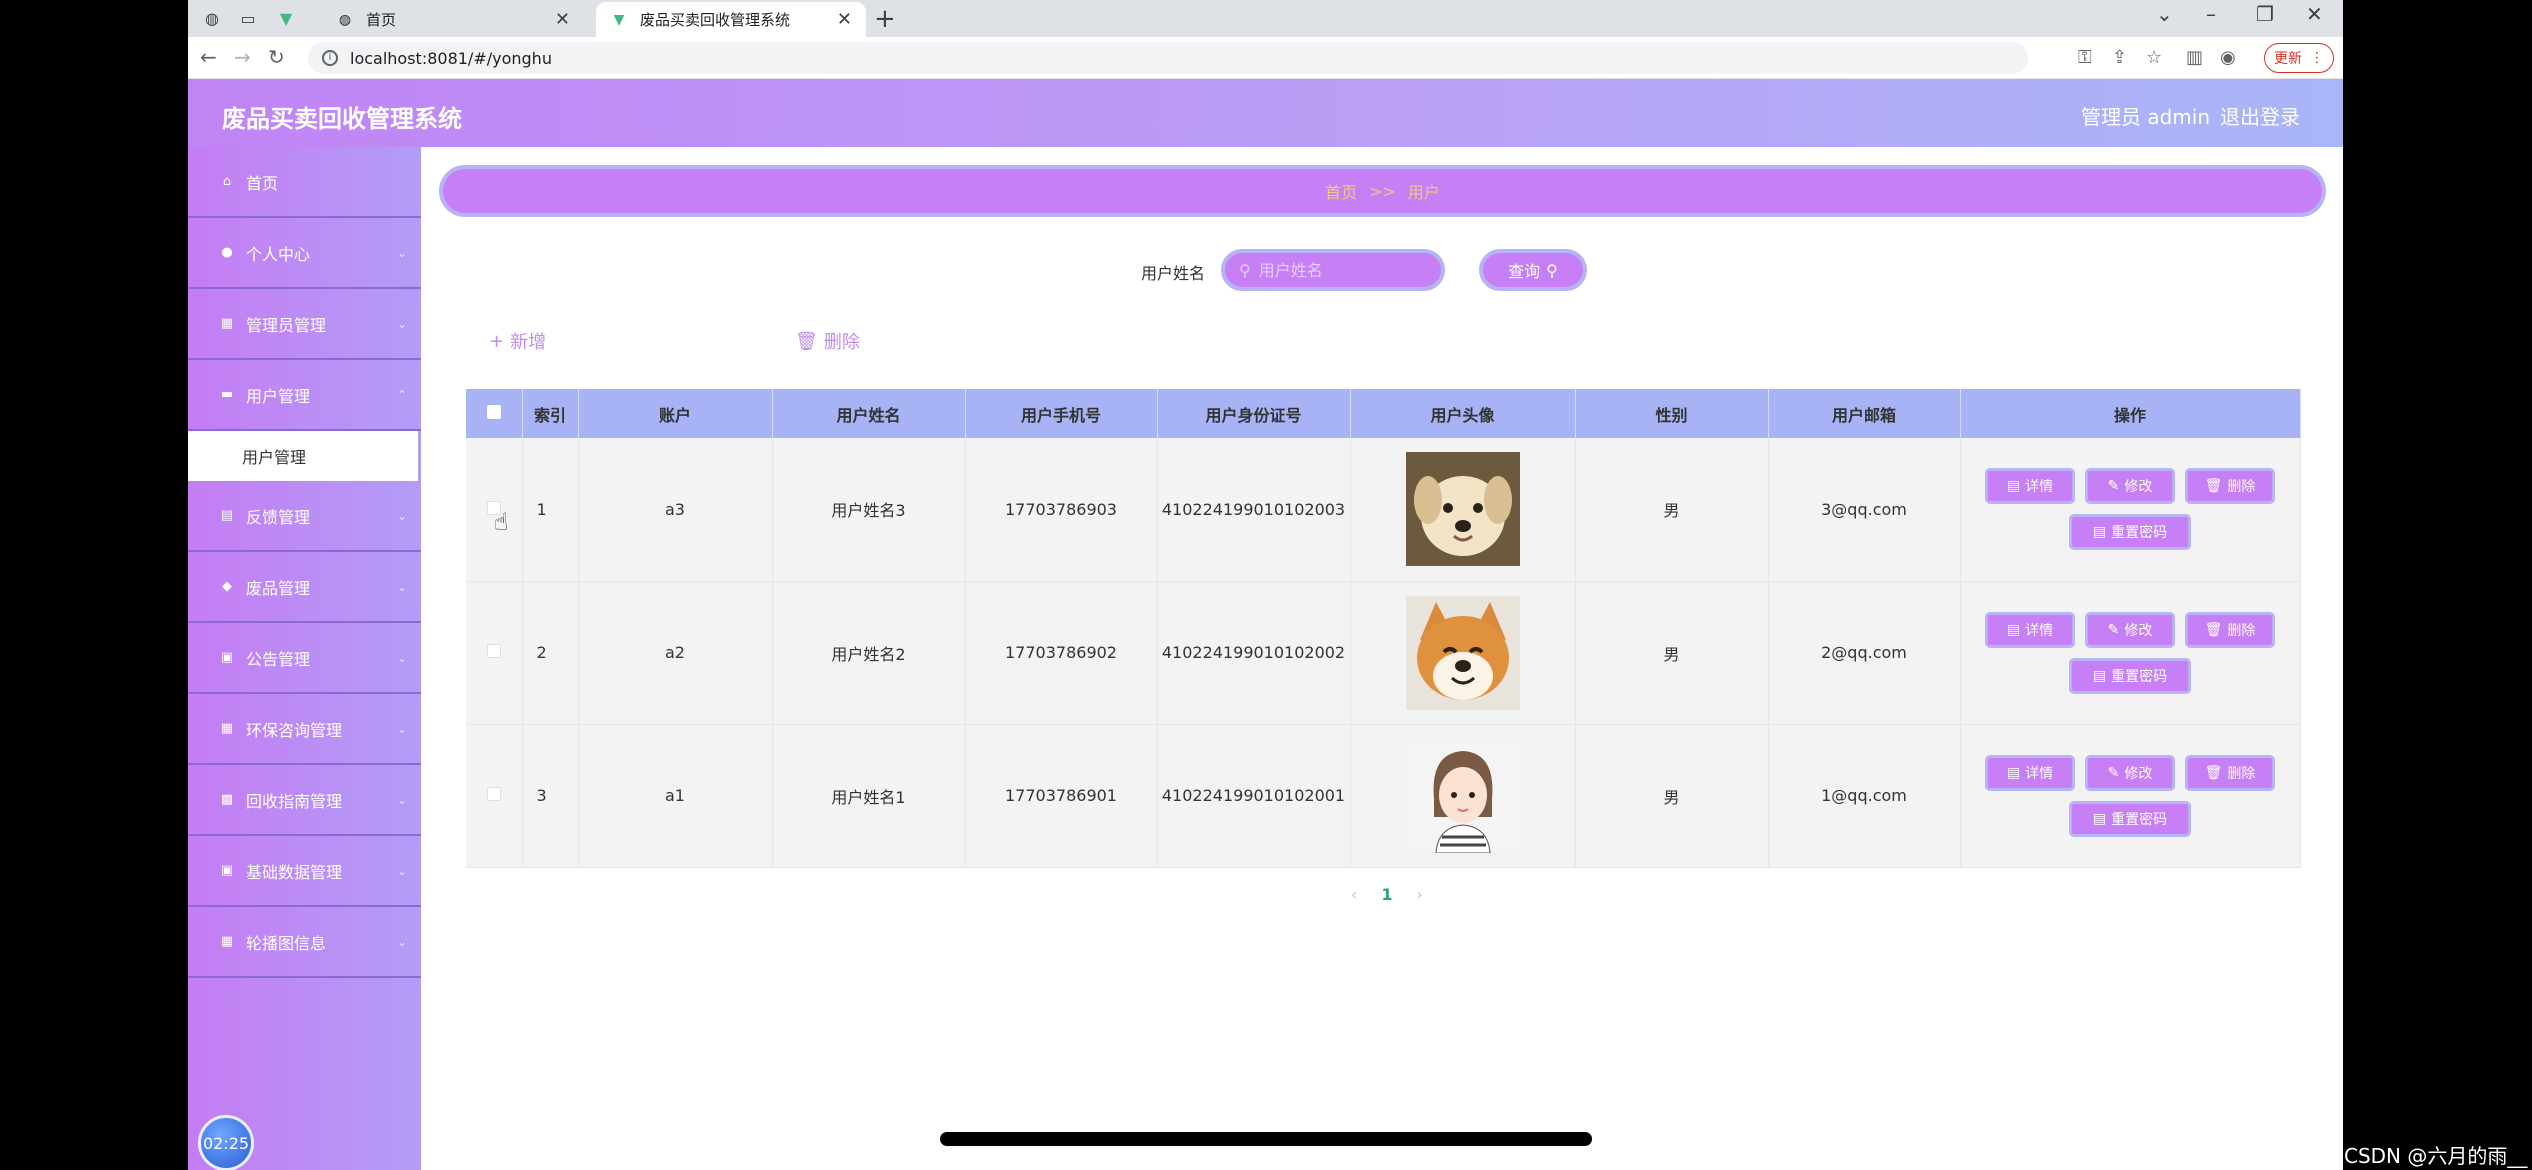 This screenshot has width=2532, height=1170. I want to click on next-page-icon: ›, so click(1420, 894).